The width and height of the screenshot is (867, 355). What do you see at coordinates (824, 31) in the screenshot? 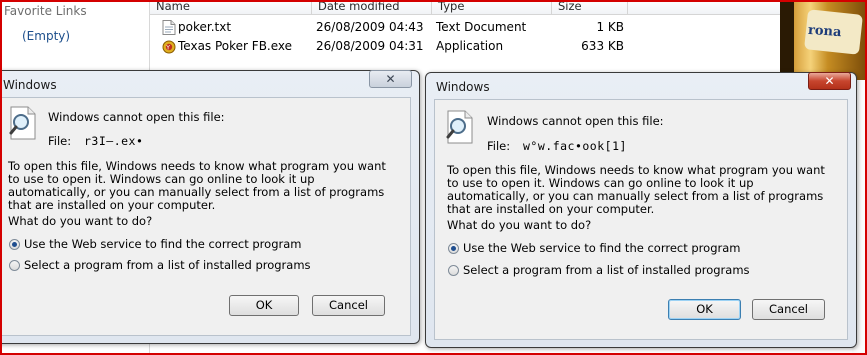
I see `bottle-label-text: rona` at bounding box center [824, 31].